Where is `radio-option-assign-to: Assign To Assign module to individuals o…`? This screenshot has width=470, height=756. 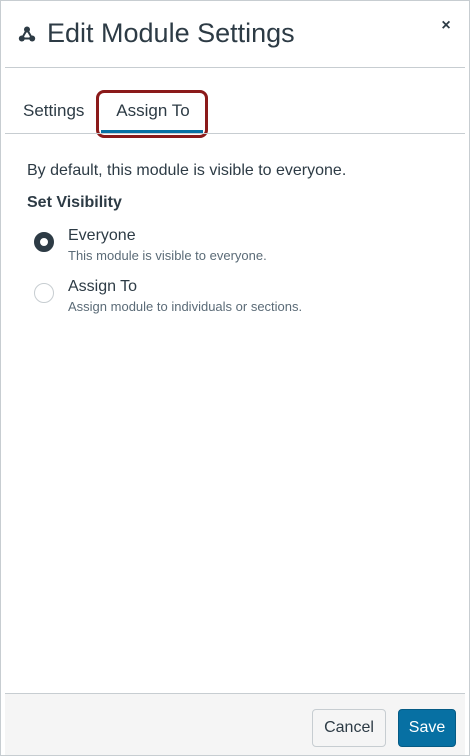 radio-option-assign-to: Assign To Assign module to individuals o… is located at coordinates (235, 300).